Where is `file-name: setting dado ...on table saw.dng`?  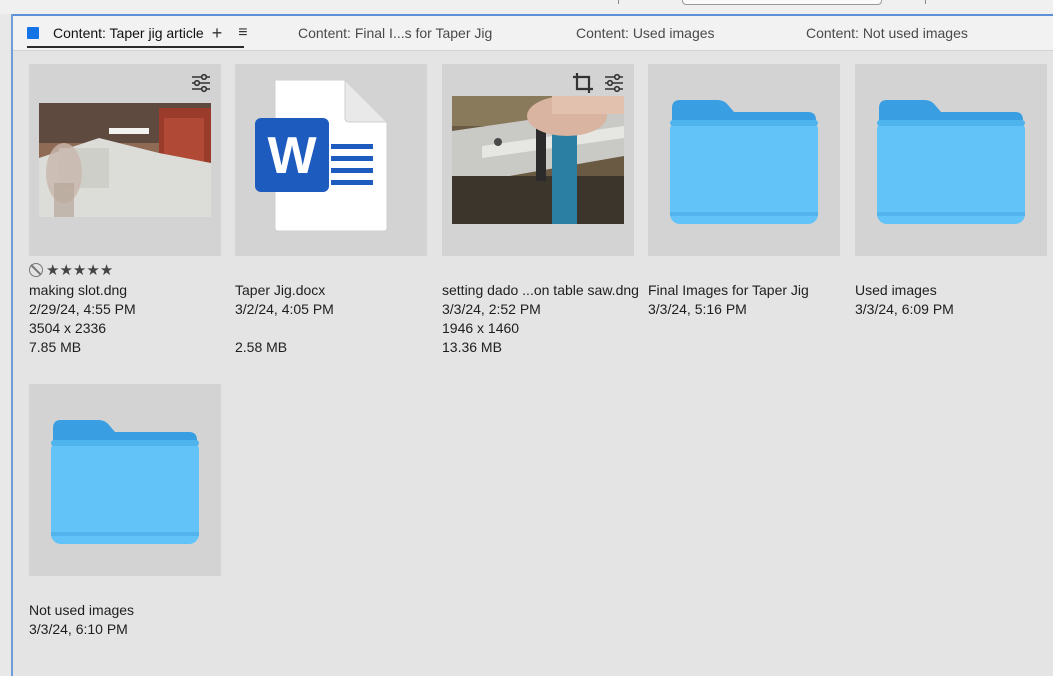 file-name: setting dado ...on table saw.dng is located at coordinates (540, 290).